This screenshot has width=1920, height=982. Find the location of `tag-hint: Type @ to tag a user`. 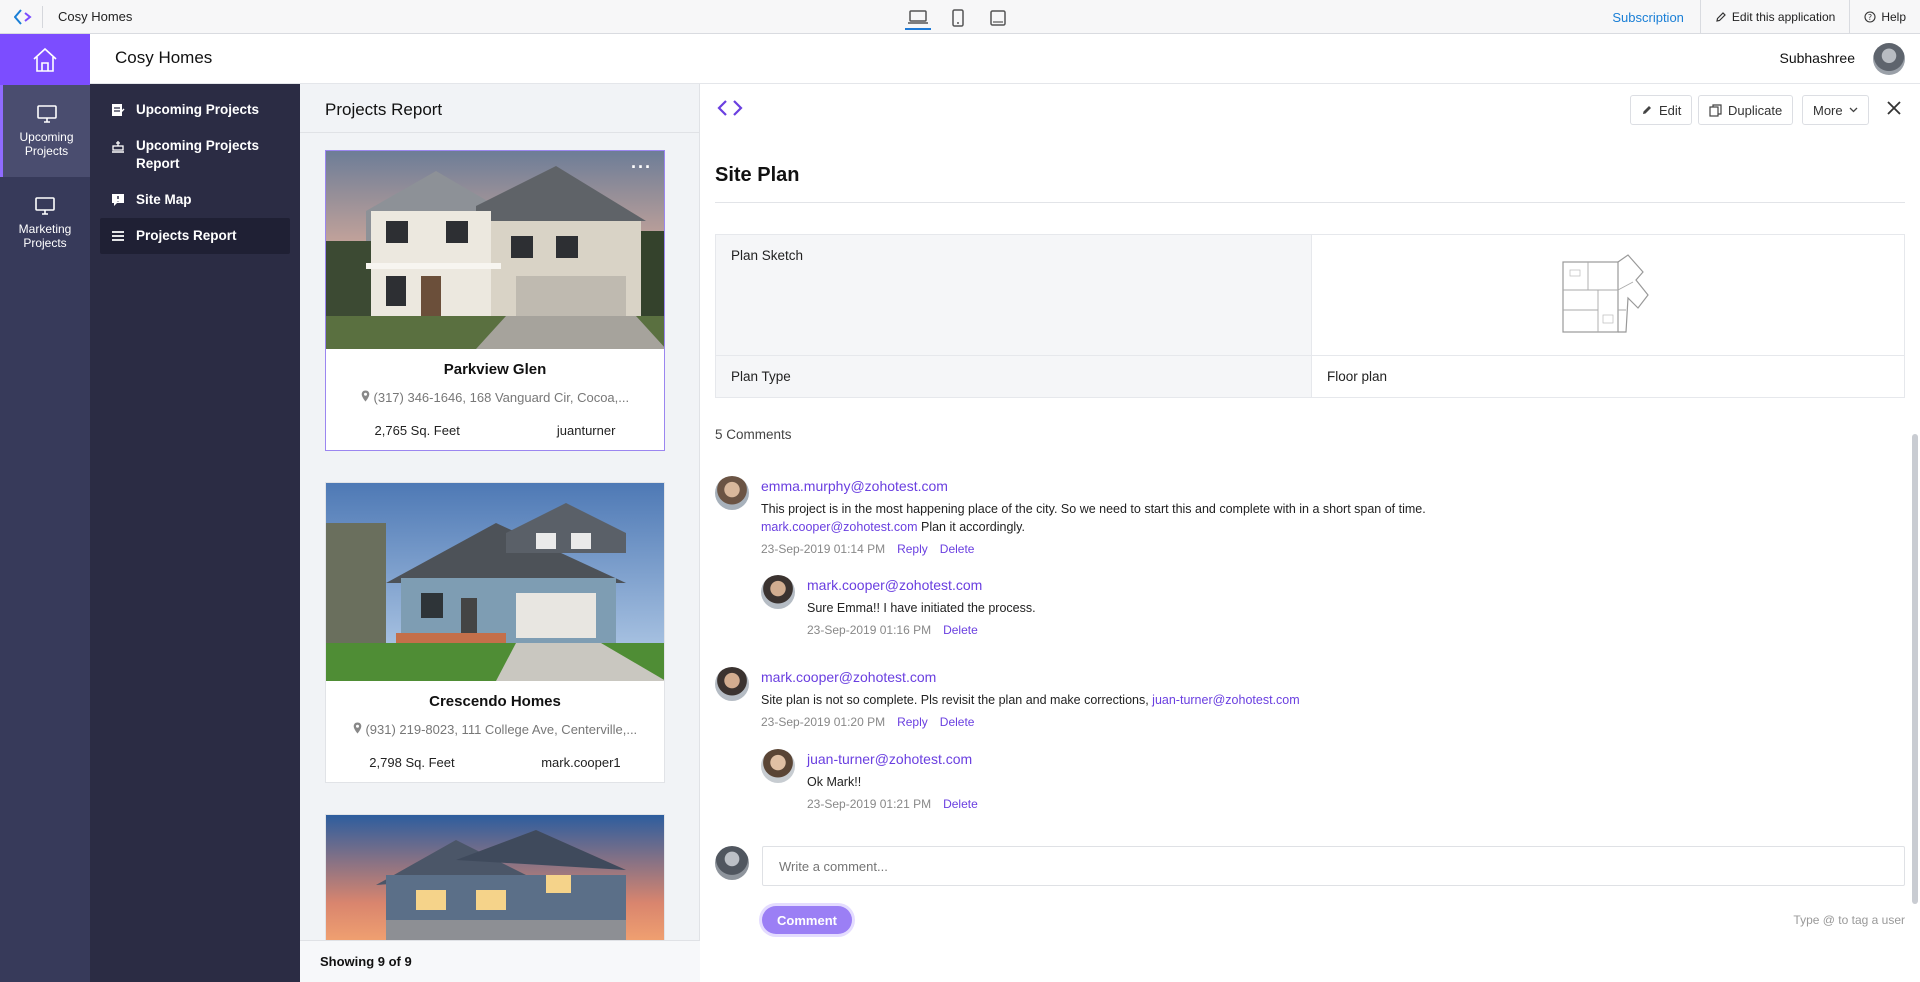

tag-hint: Type @ to tag a user is located at coordinates (1849, 920).